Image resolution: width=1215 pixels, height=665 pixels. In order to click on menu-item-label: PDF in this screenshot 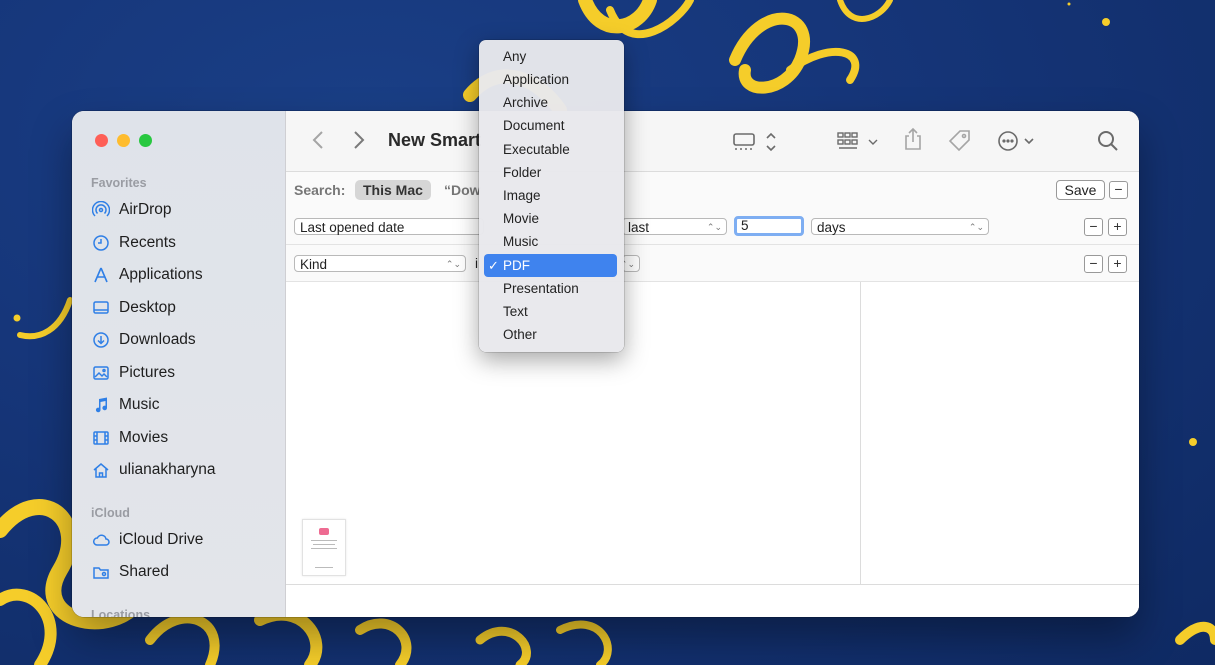, I will do `click(516, 265)`.